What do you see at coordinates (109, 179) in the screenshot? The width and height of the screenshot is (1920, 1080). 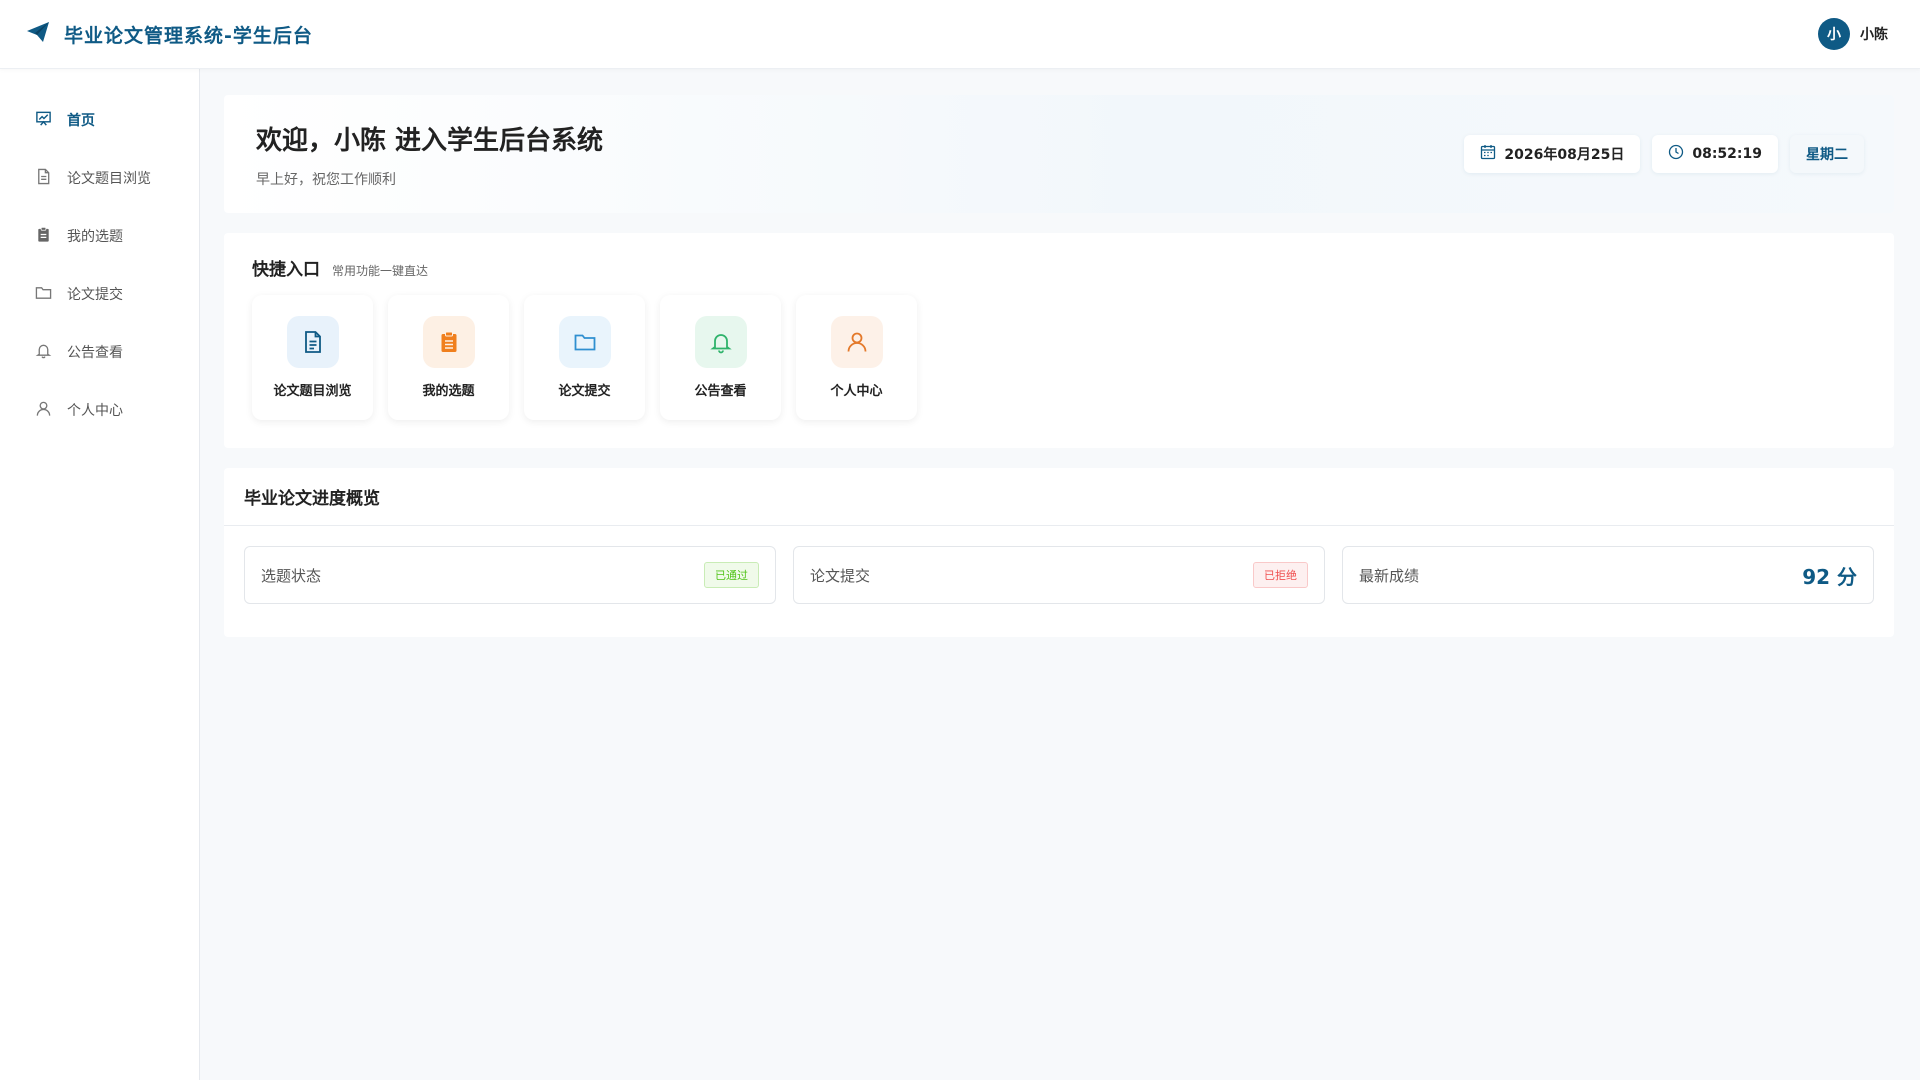 I see `sidebar-item-label: 论文题目浏览` at bounding box center [109, 179].